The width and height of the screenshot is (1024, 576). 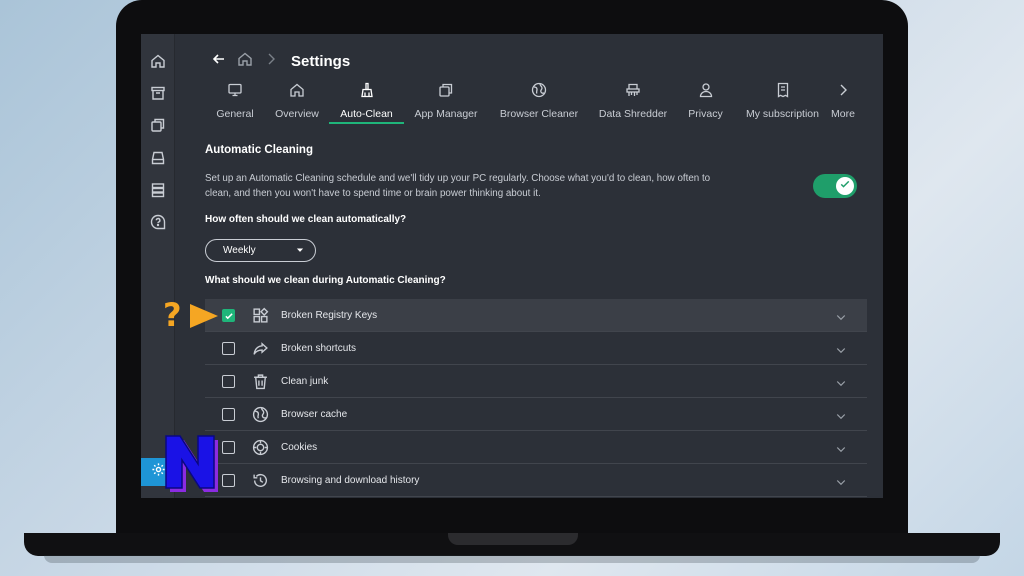 I want to click on monitor-icon, so click(x=235, y=91).